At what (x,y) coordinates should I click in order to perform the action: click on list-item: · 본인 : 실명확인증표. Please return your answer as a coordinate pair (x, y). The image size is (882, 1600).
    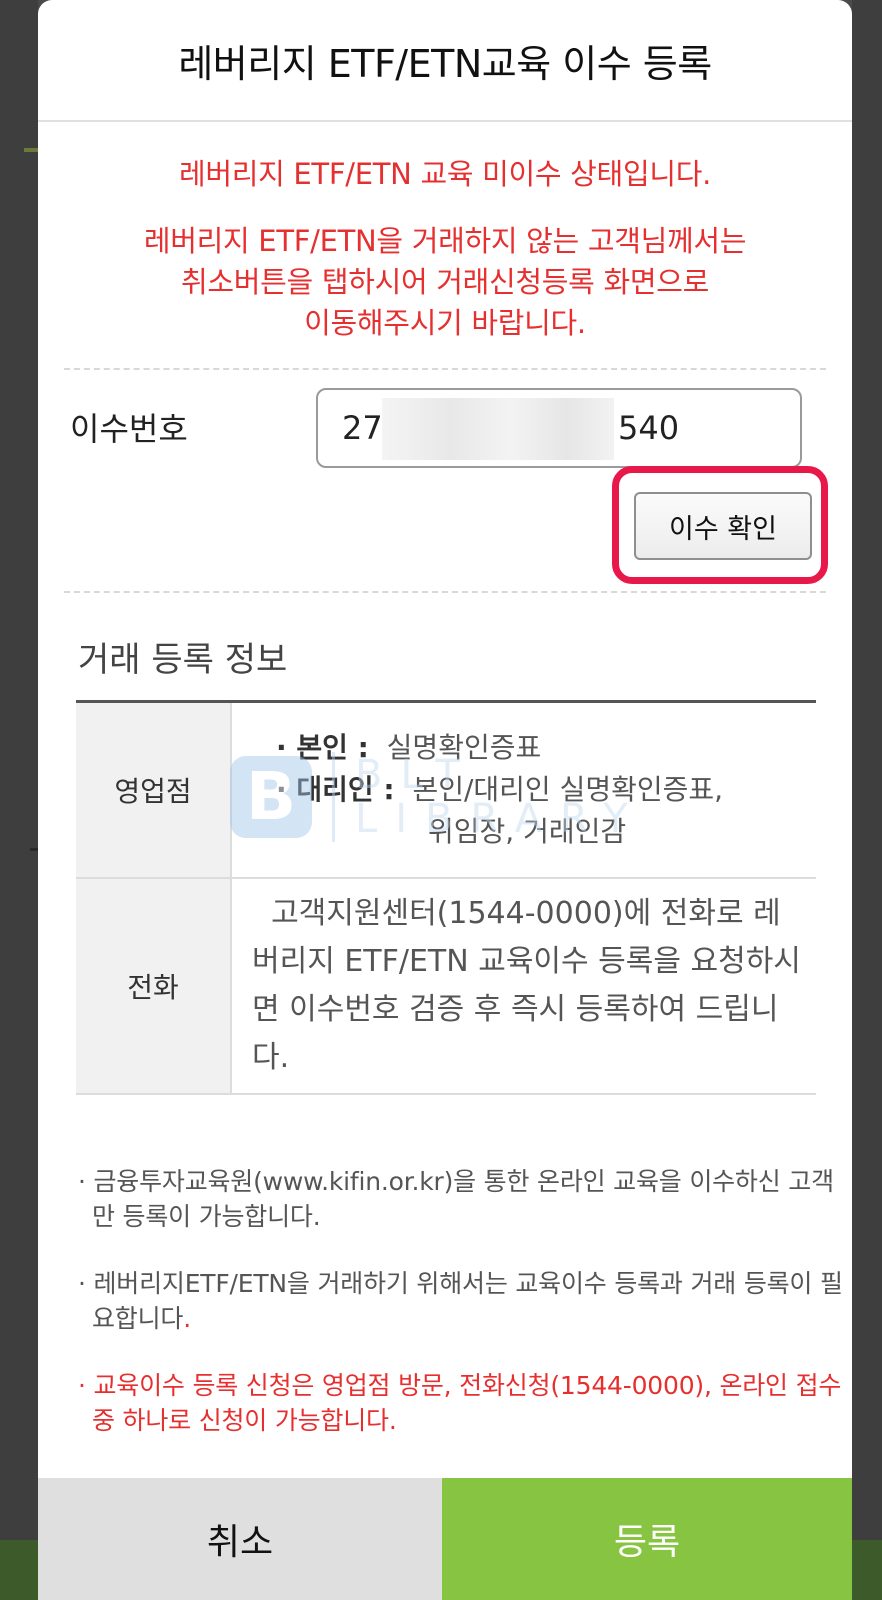
    Looking at the image, I should click on (545, 748).